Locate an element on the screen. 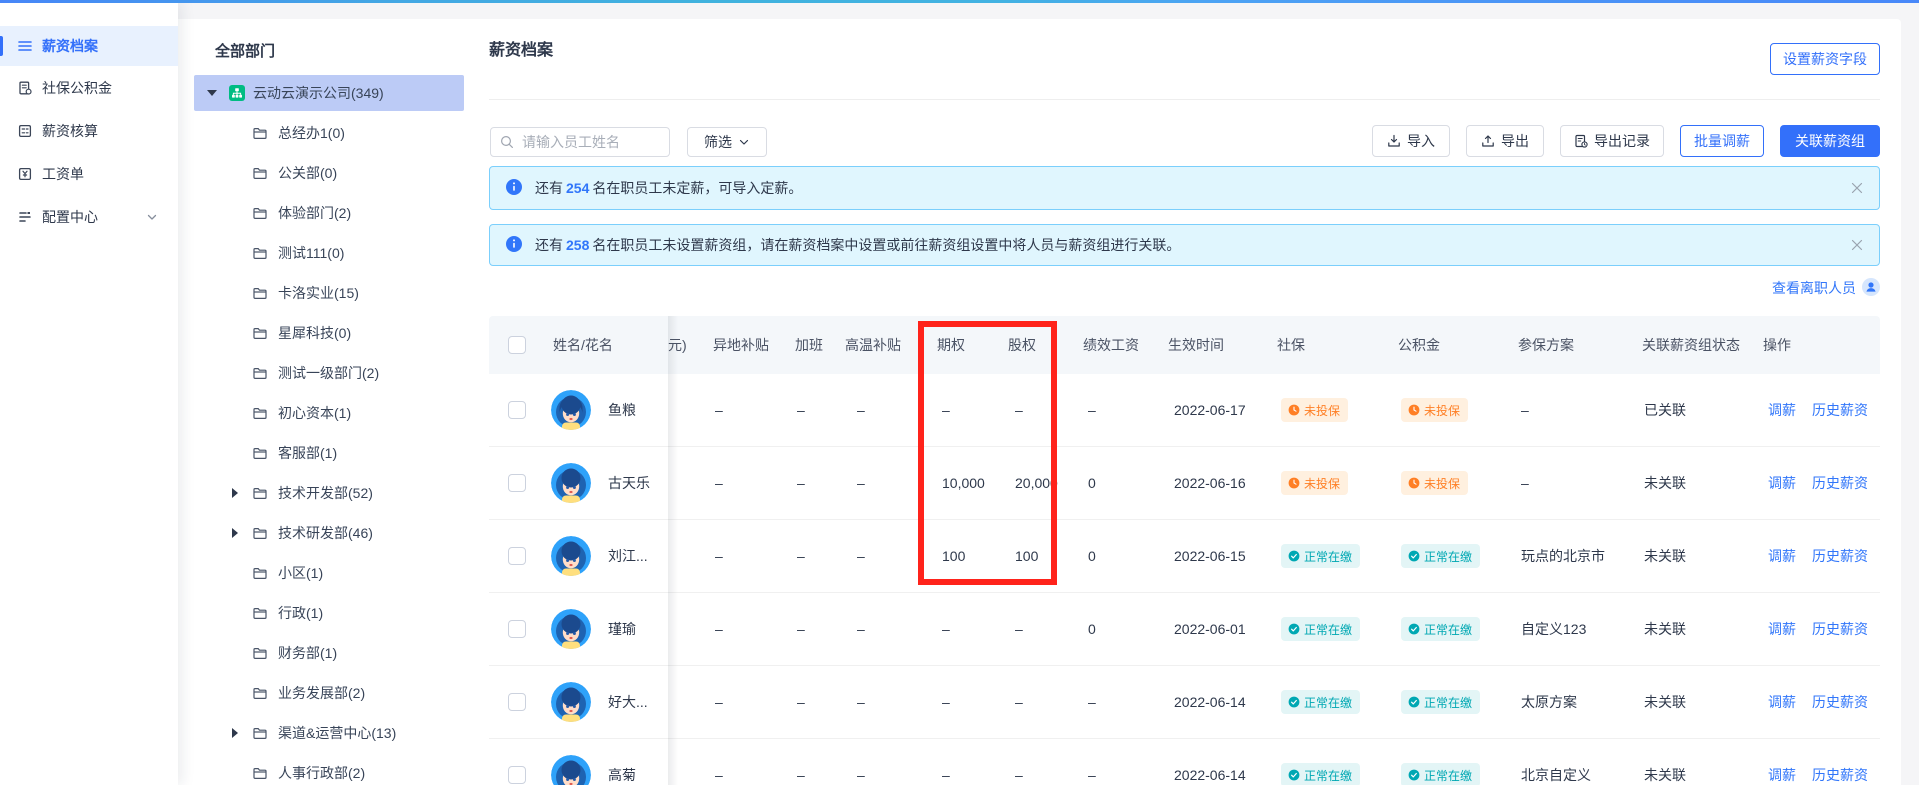 This screenshot has height=785, width=1919. export-button: 导出 is located at coordinates (1505, 141).